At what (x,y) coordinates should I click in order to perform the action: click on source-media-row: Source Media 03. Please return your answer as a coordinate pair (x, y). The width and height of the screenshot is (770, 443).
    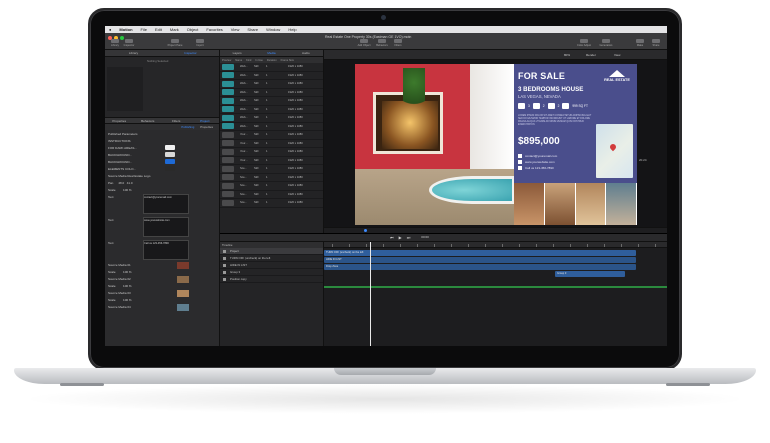
    Looking at the image, I should click on (162, 292).